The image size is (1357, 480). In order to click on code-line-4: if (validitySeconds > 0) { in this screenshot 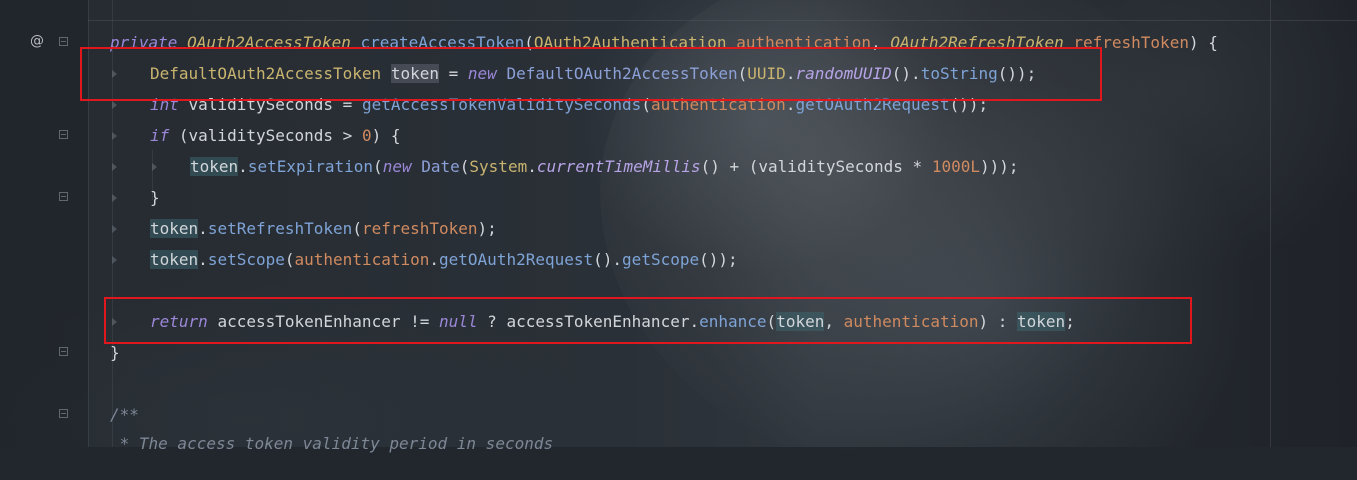, I will do `click(255, 135)`.